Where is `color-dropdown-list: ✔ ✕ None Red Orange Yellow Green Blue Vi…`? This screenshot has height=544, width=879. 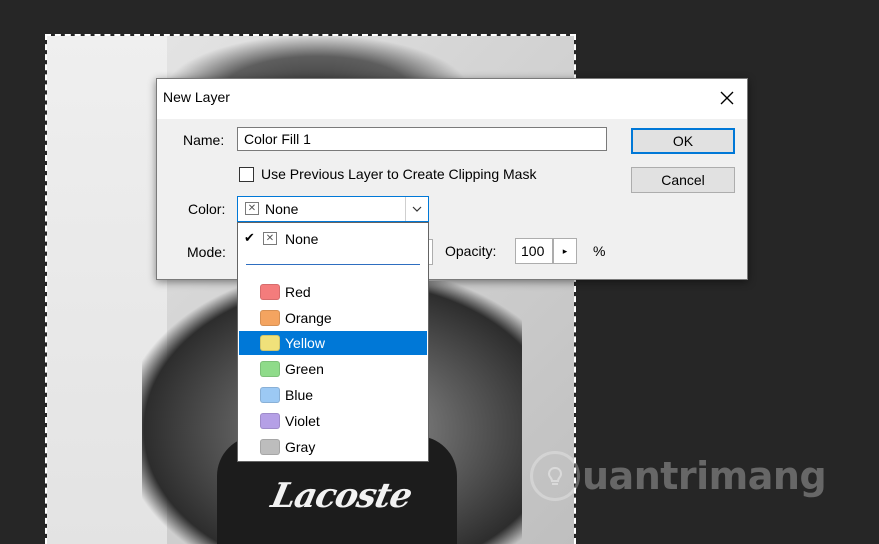
color-dropdown-list: ✔ ✕ None Red Orange Yellow Green Blue Vi… is located at coordinates (333, 342).